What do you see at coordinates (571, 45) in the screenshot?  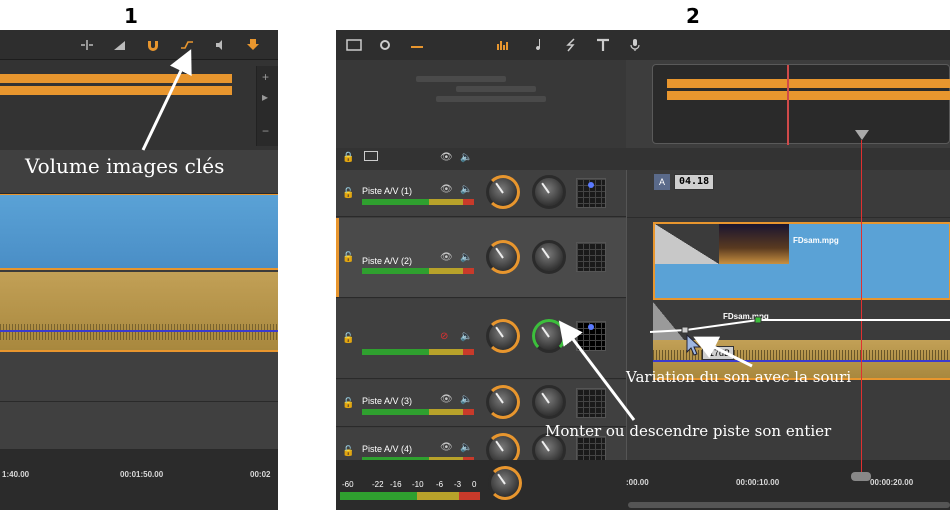 I see `sound-effect-icon` at bounding box center [571, 45].